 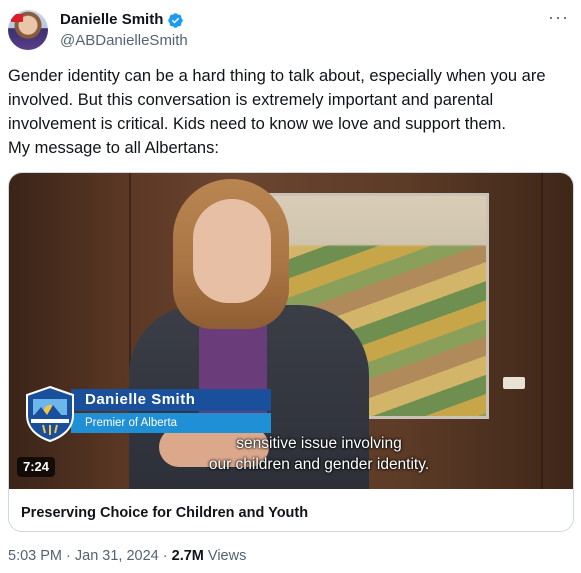 What do you see at coordinates (140, 399) in the screenshot?
I see `lower-third-name: Danielle Smith` at bounding box center [140, 399].